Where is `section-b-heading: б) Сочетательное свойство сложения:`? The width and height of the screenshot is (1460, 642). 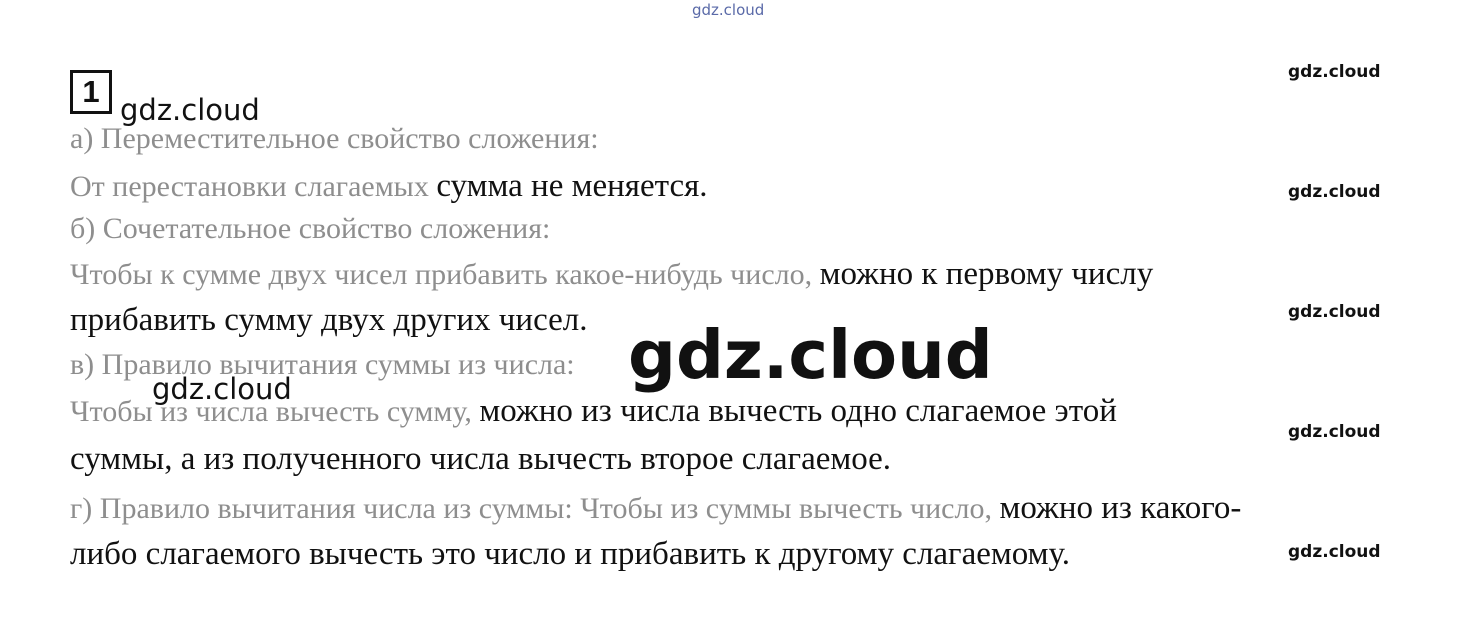
section-b-heading: б) Сочетательное свойство сложения: is located at coordinates (310, 228).